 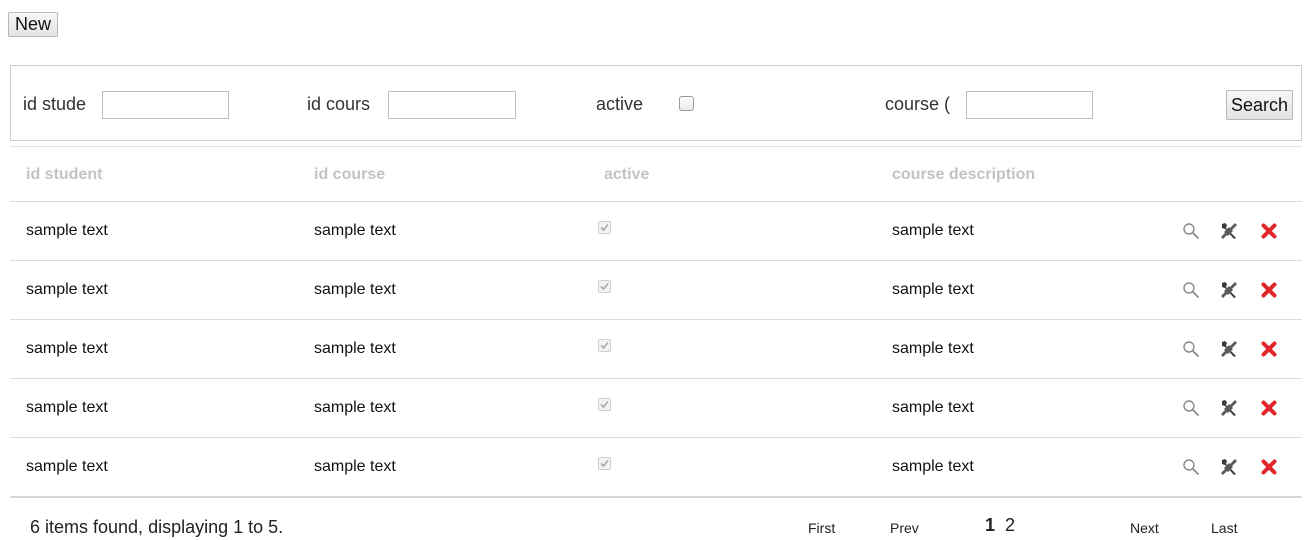 I want to click on id-student-label: id stude, so click(x=55, y=103).